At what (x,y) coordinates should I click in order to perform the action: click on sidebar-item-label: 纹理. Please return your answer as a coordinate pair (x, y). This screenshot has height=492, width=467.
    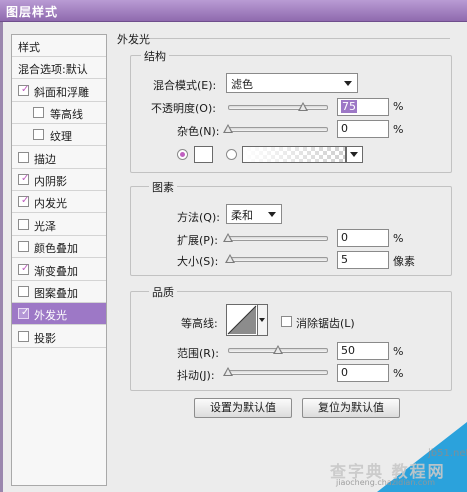
    Looking at the image, I should click on (61, 136).